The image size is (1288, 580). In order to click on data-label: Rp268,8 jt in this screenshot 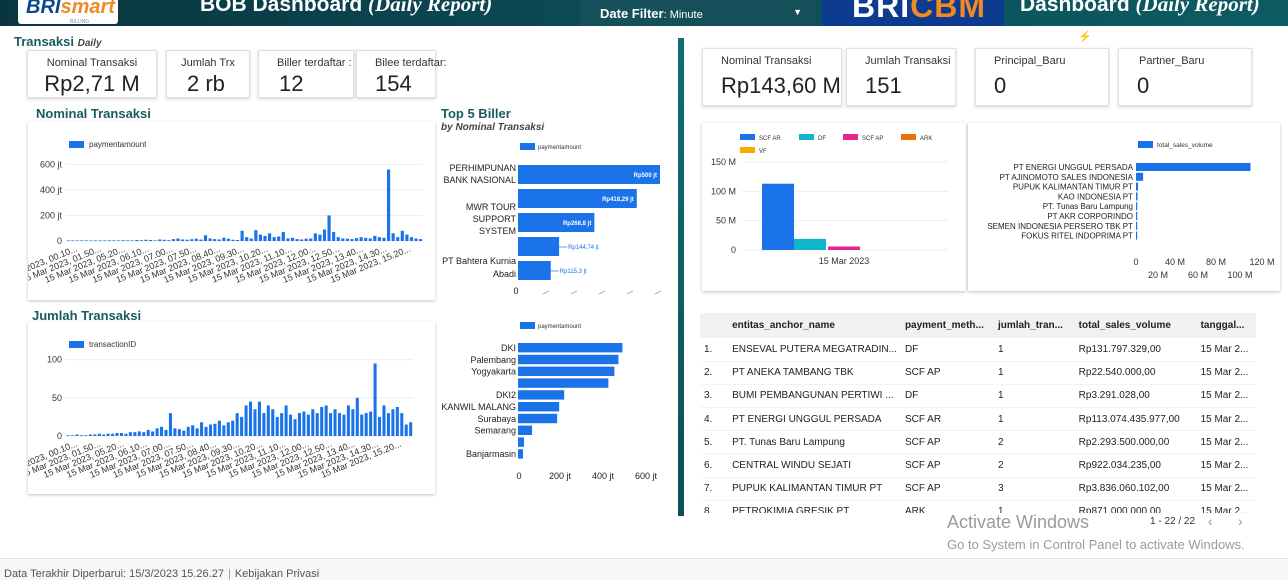, I will do `click(577, 224)`.